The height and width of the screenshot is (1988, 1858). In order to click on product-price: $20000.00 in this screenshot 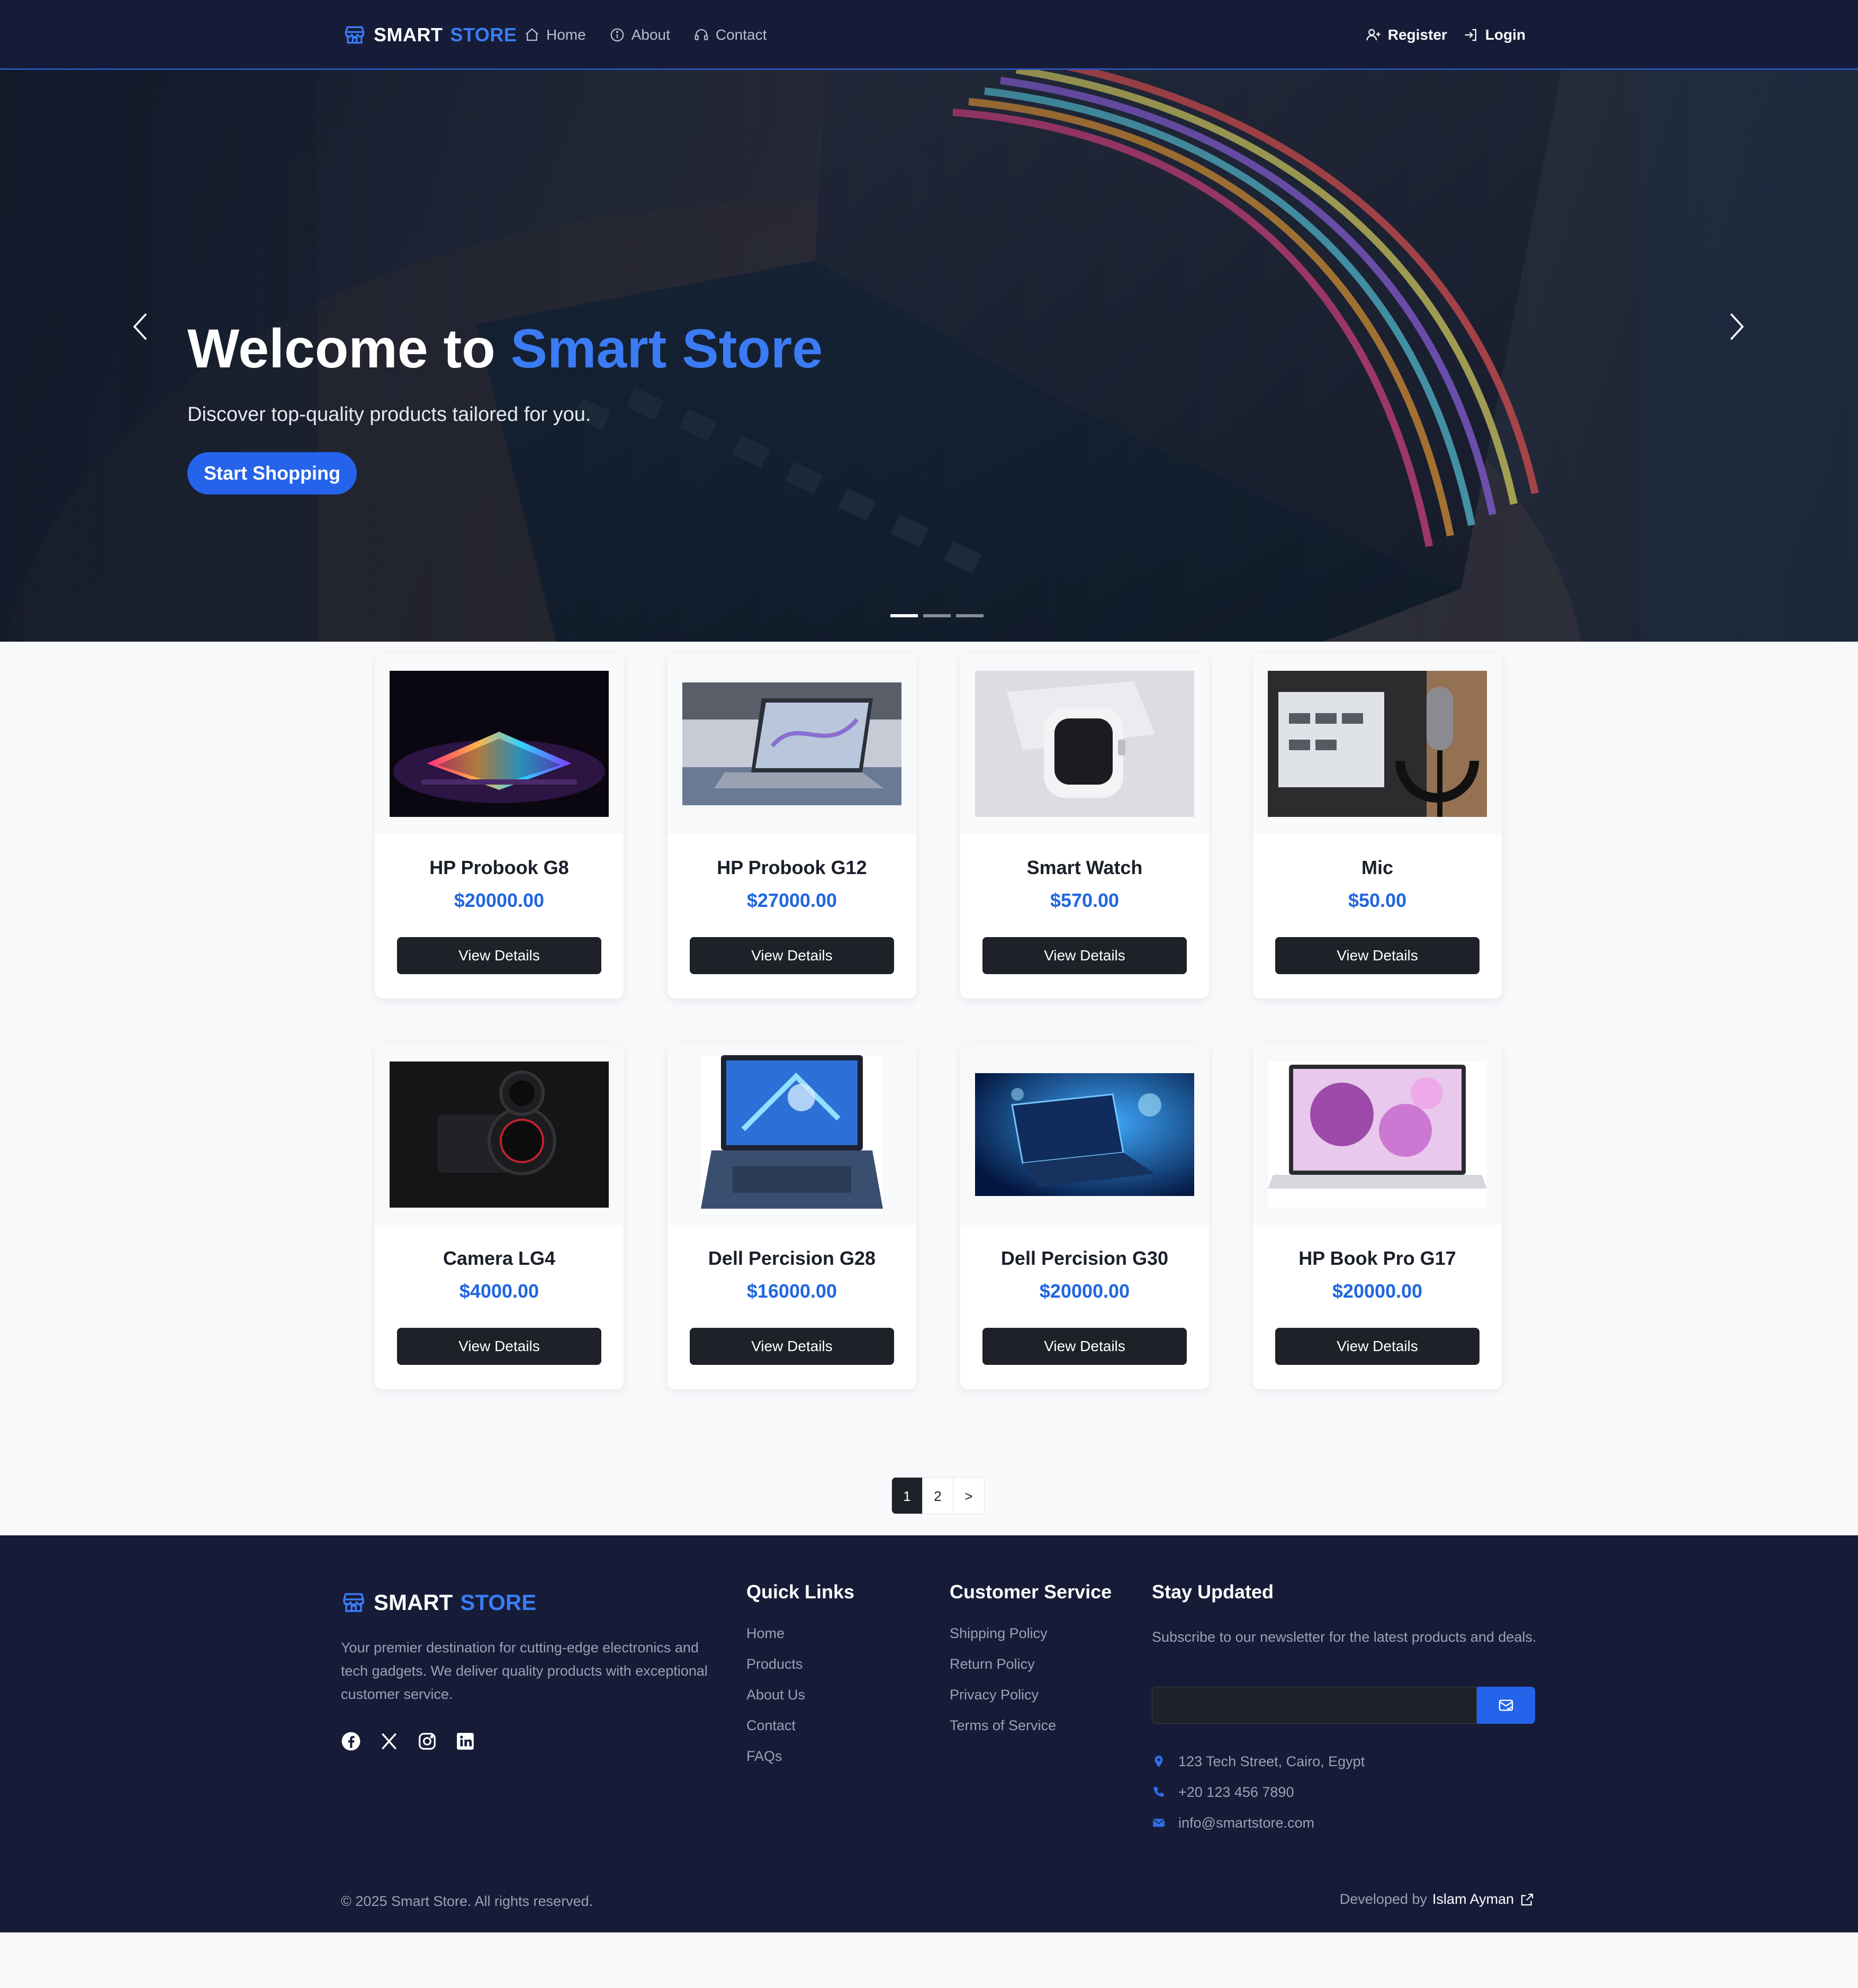, I will do `click(1084, 1291)`.